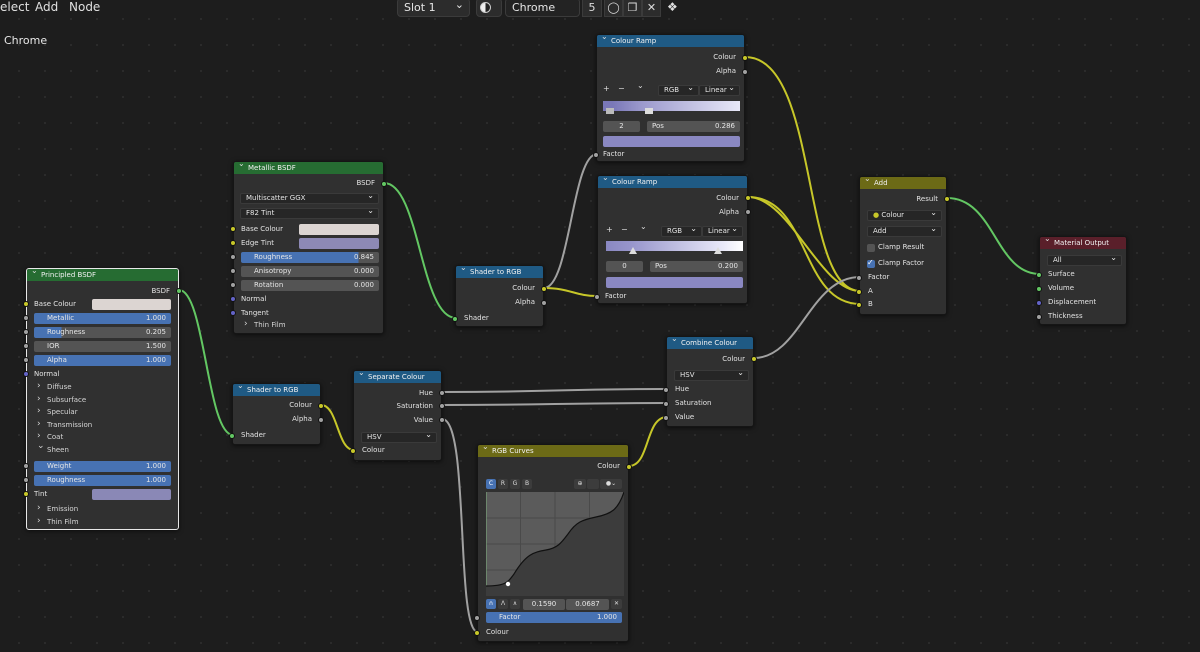 The image size is (1200, 652). Describe the element at coordinates (14, 7) in the screenshot. I see `select-menu: elect` at that location.